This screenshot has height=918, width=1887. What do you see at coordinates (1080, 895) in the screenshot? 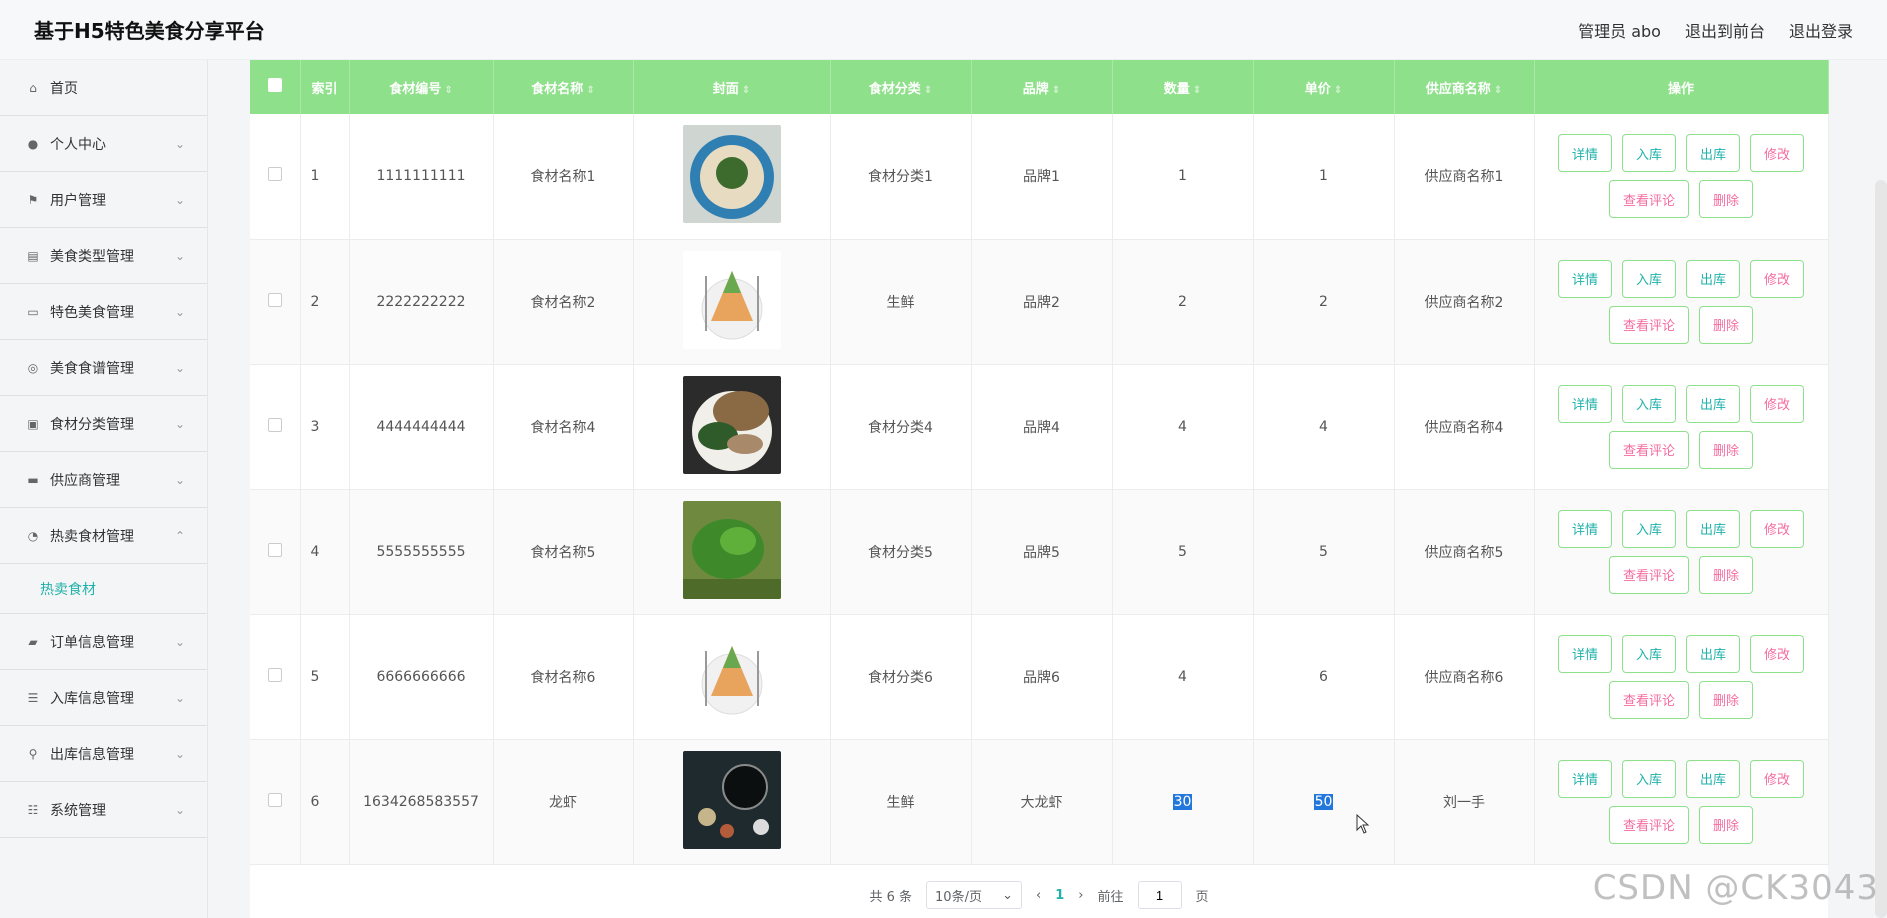
I see `next-page-button: ›` at bounding box center [1080, 895].